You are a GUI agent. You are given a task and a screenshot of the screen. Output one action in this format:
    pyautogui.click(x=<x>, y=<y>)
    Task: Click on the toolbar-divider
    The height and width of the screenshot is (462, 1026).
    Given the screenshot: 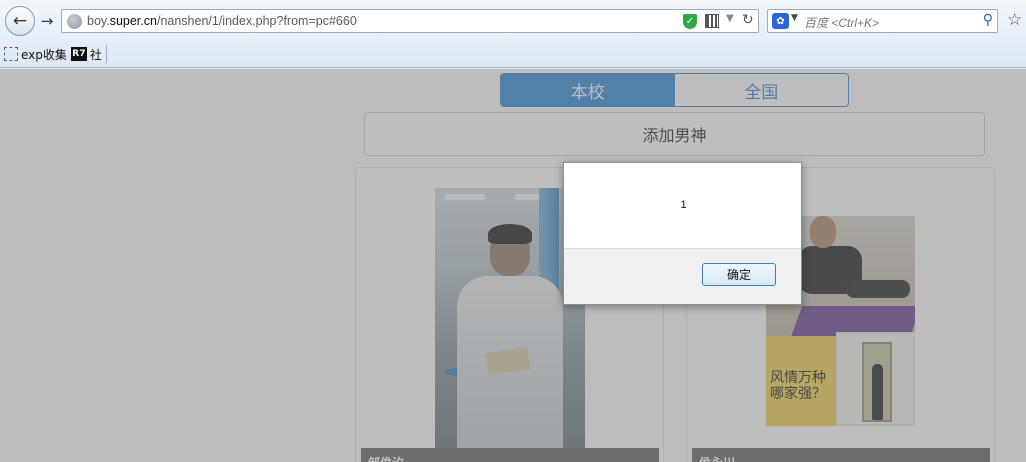 What is the action you would take?
    pyautogui.click(x=106, y=54)
    